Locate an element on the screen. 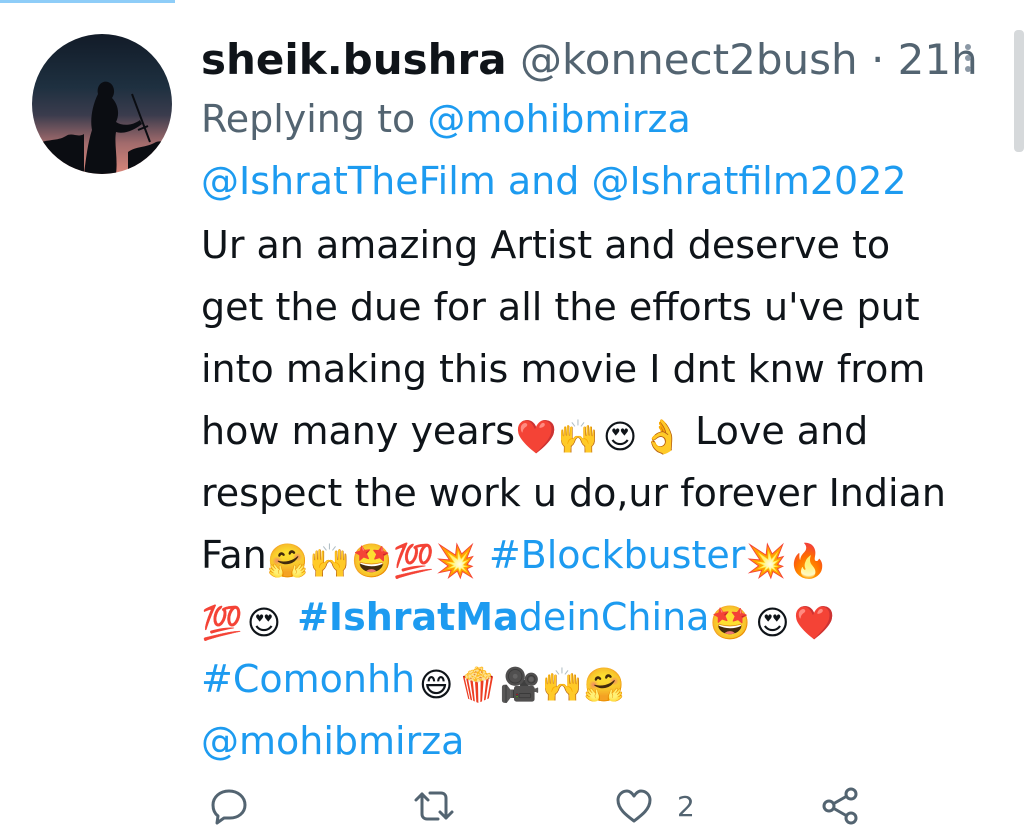  retweet-icon is located at coordinates (434, 806).